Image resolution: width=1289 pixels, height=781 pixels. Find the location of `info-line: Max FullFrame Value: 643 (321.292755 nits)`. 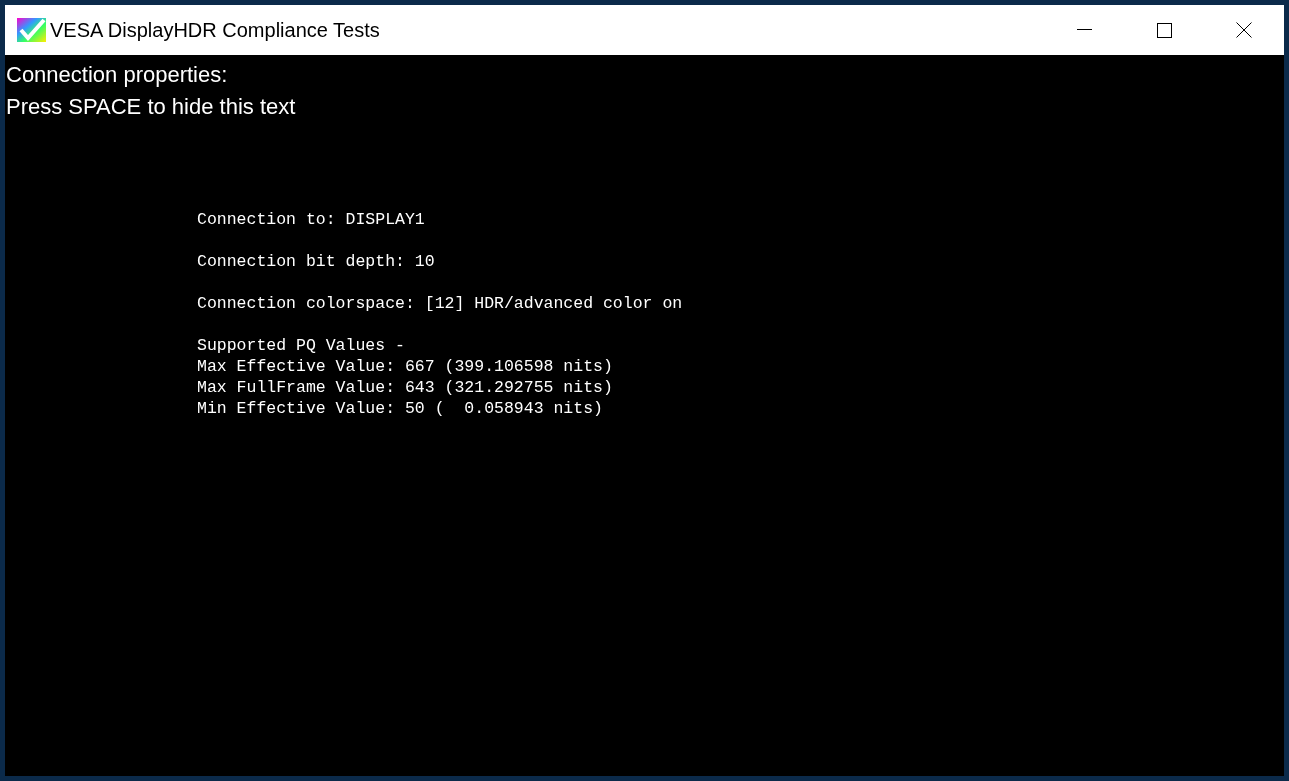

info-line: Max FullFrame Value: 643 (321.292755 nits) is located at coordinates (405, 387).